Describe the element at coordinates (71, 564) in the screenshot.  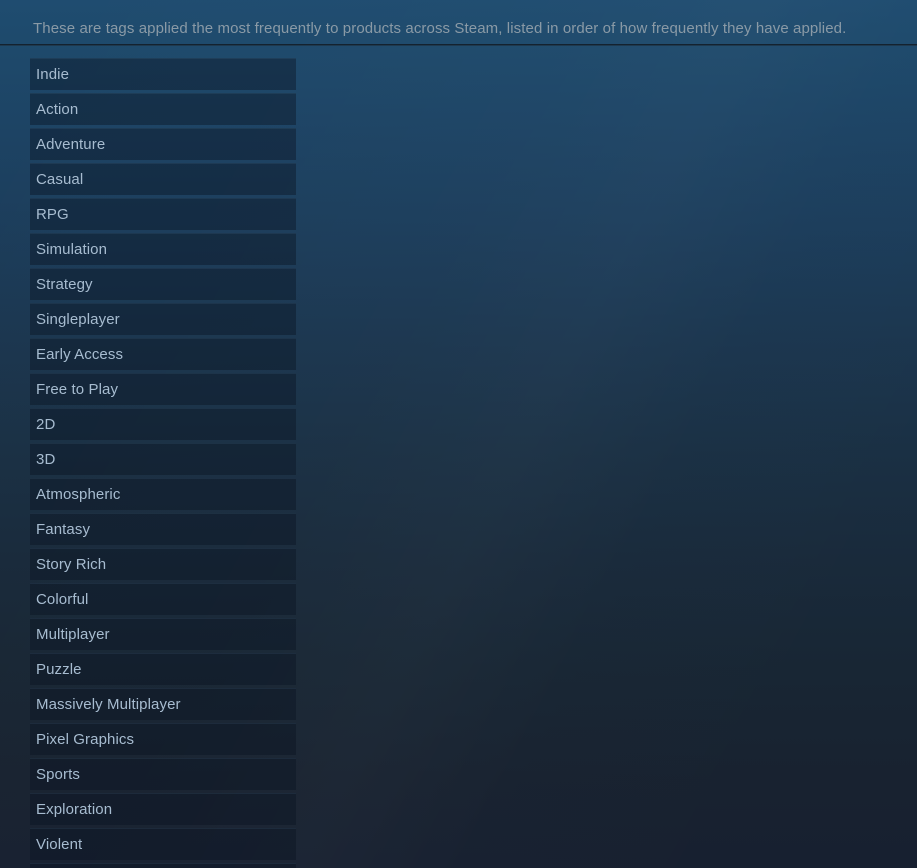
I see `tag-list-item-label: Story Rich` at that location.